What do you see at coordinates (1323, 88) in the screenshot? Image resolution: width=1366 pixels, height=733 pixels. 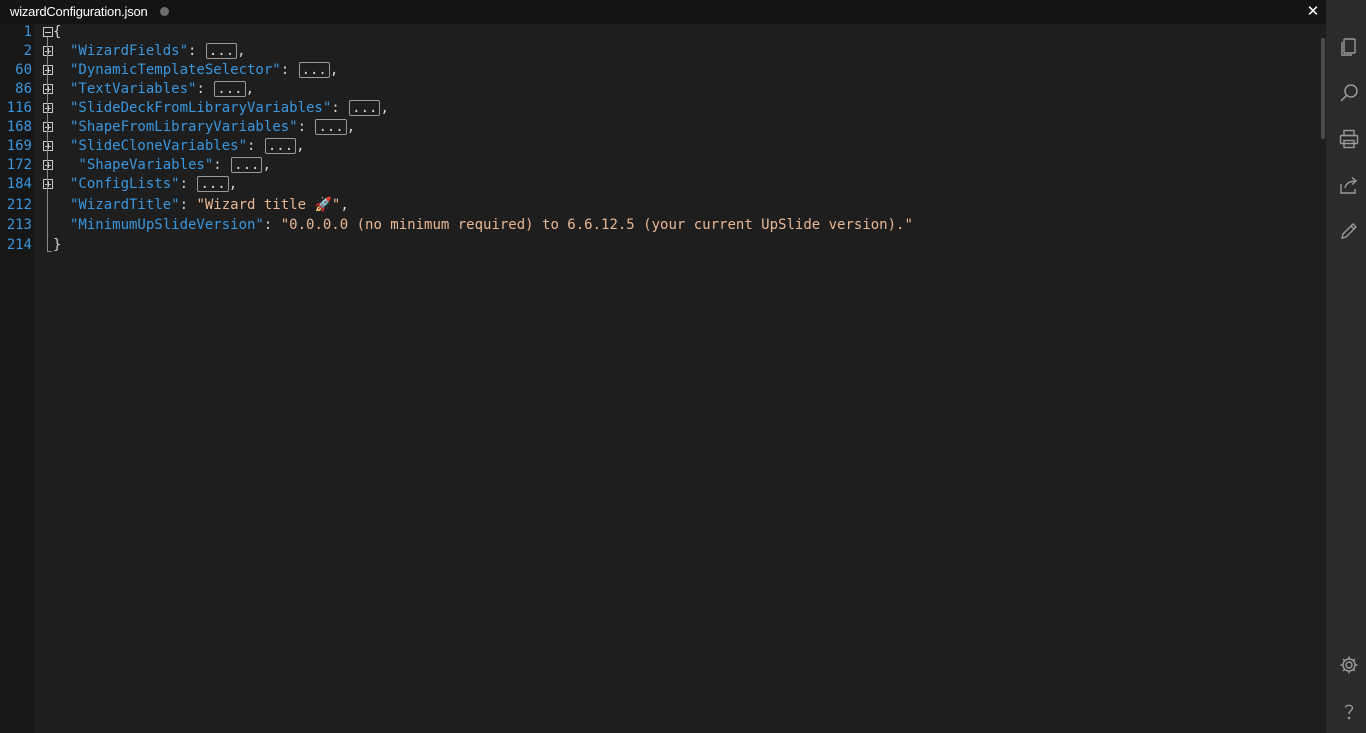 I see `vertical-scrollbar` at bounding box center [1323, 88].